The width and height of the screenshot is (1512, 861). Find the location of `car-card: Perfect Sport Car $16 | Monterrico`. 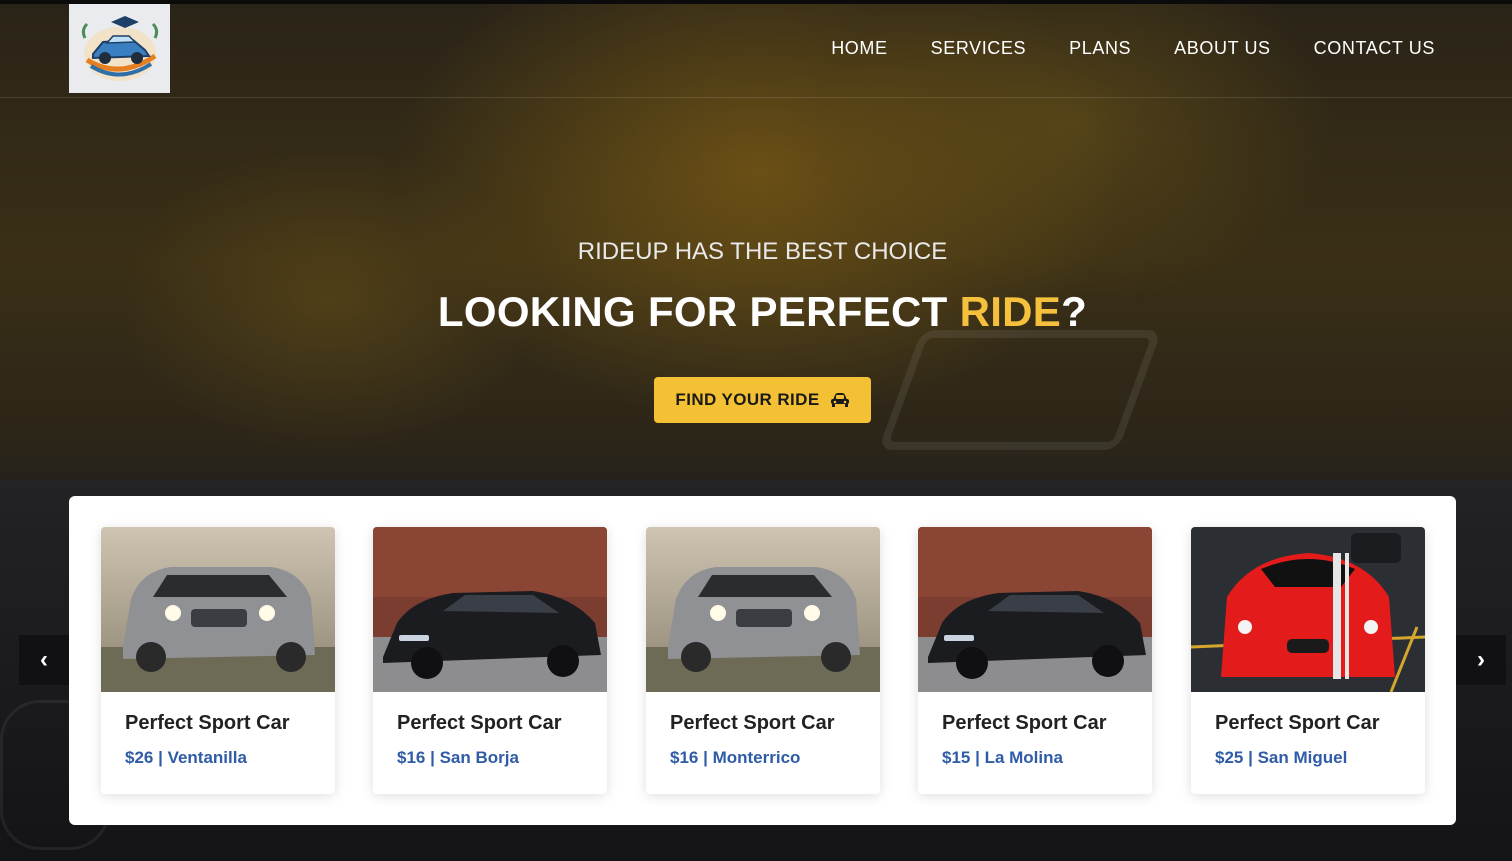

car-card: Perfect Sport Car $16 | Monterrico is located at coordinates (763, 660).